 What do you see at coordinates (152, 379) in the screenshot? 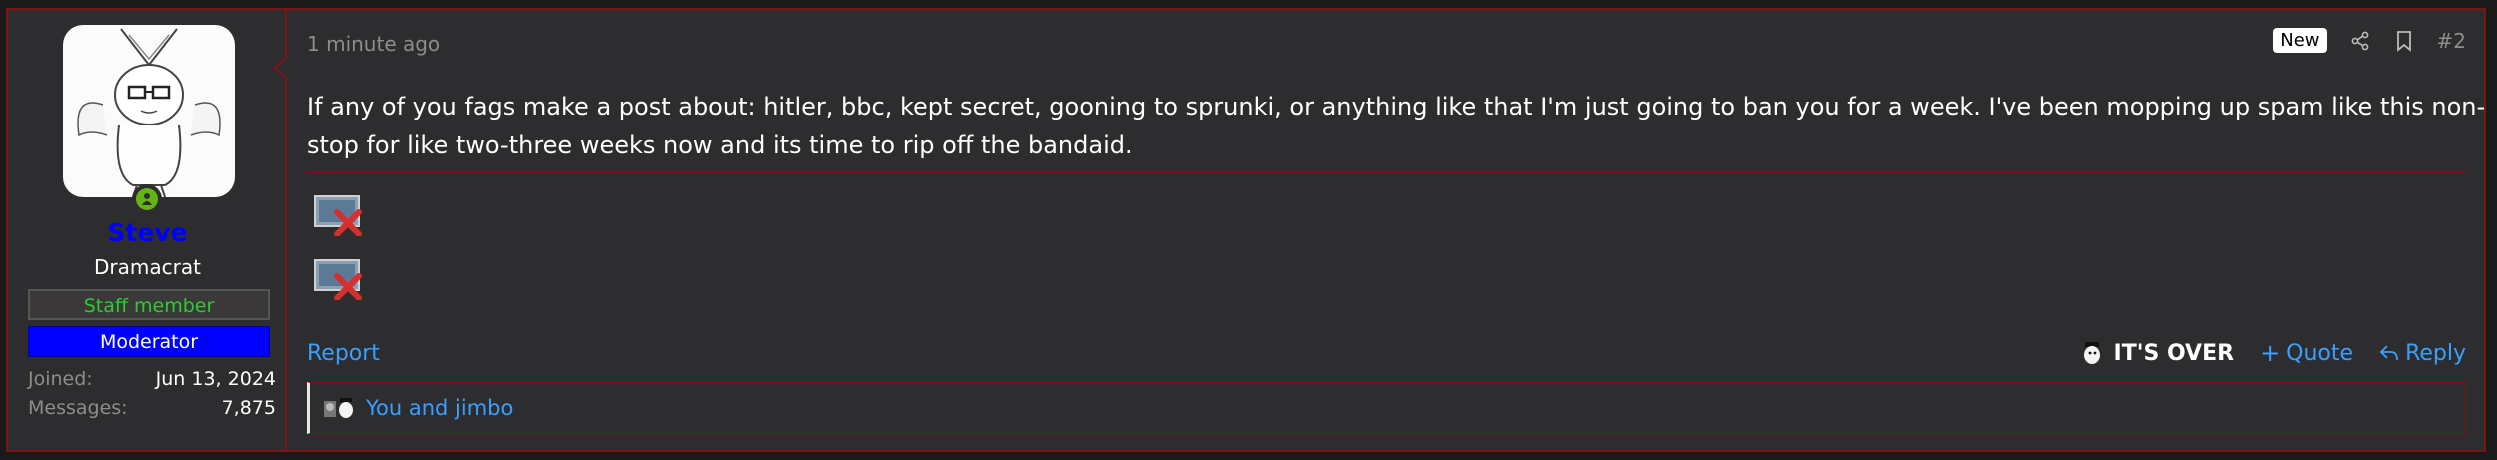
I see `stat-joined: Joined: Jun 13, 2024` at bounding box center [152, 379].